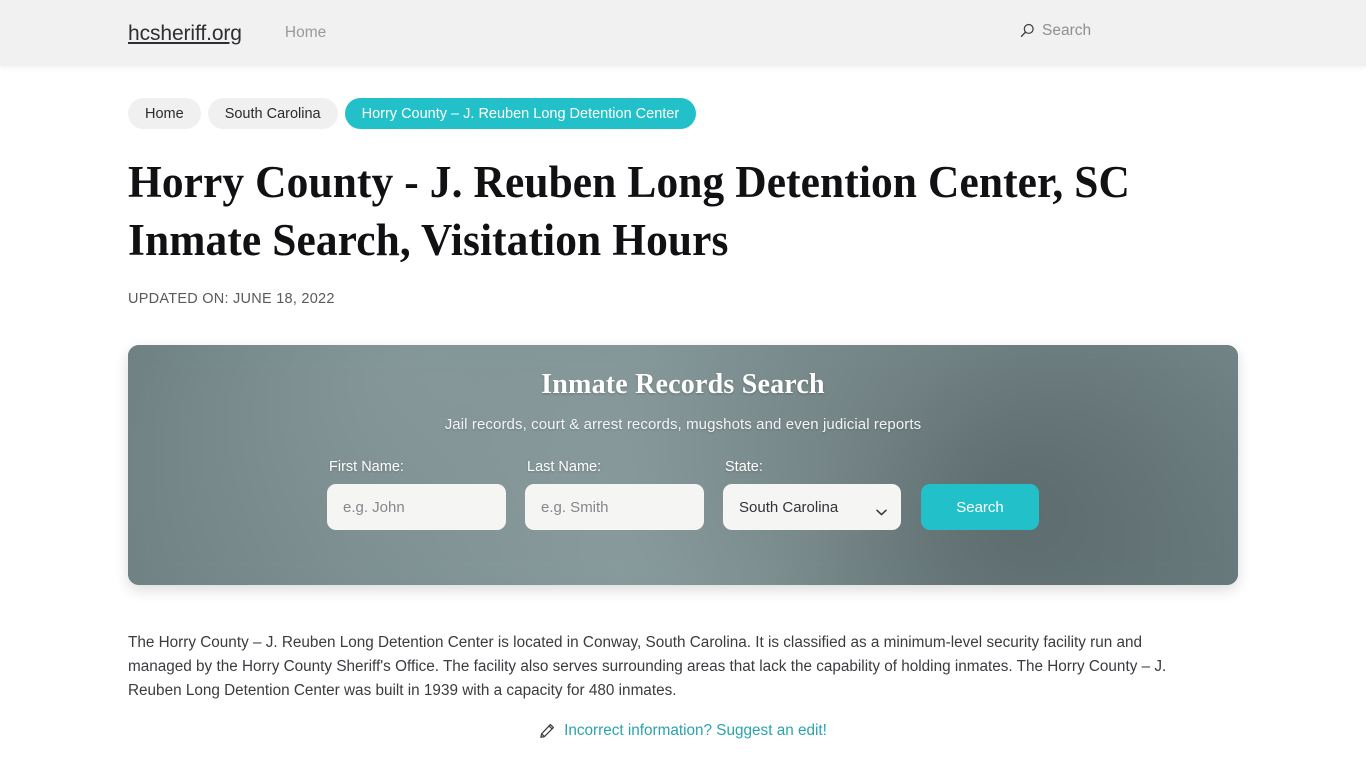 This screenshot has width=1366, height=768. I want to click on site-brand: hcsheriff.org, so click(185, 33).